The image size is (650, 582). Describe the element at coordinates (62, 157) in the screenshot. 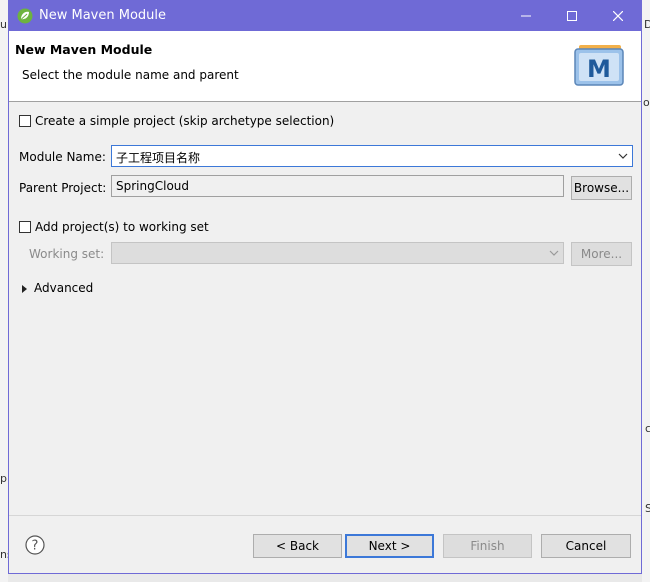

I see `module-name-label: Module Name:` at that location.